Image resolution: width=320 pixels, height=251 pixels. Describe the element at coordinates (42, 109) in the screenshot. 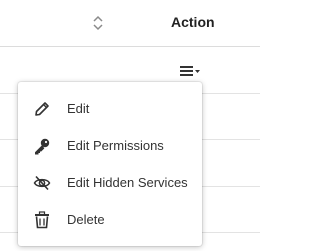

I see `pencil-icon` at that location.